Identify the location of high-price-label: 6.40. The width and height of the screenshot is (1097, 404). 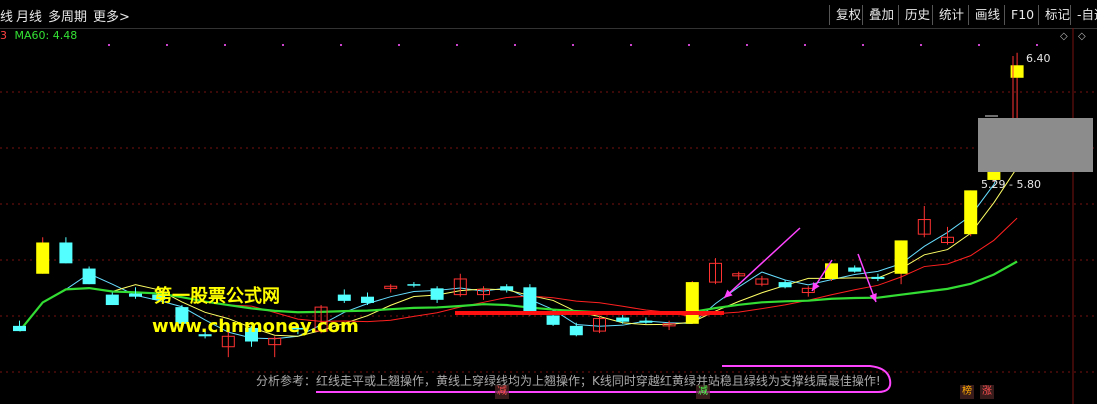
(1038, 58).